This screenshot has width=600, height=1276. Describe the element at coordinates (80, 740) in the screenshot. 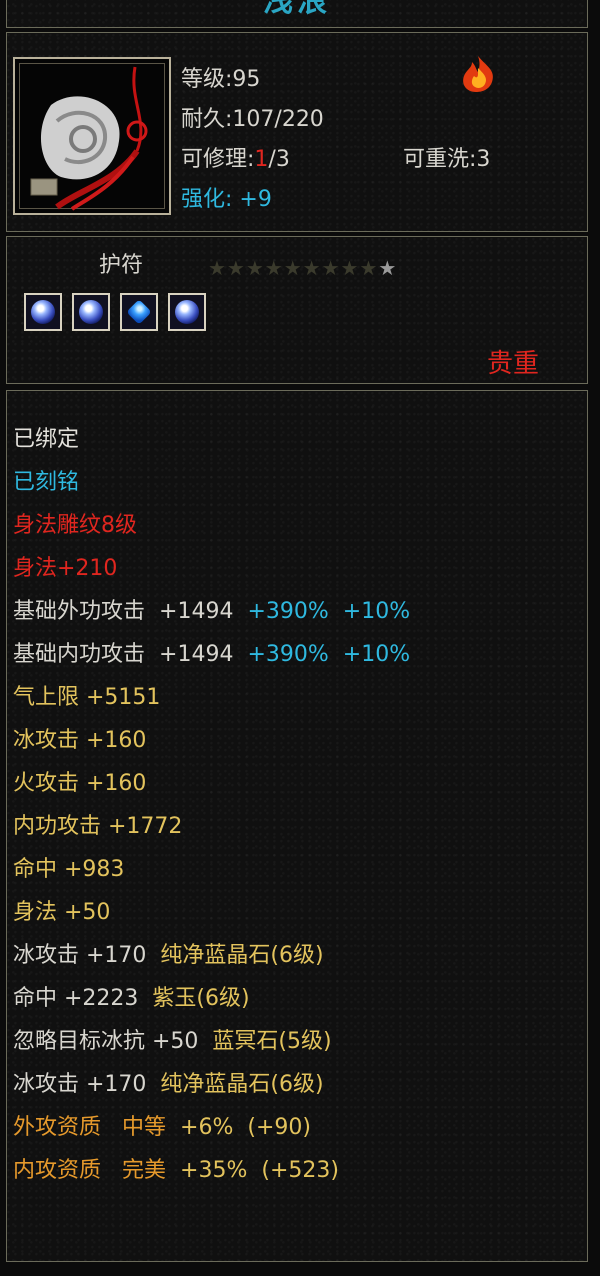

I see `attribute-line: 冰攻击 +160` at that location.